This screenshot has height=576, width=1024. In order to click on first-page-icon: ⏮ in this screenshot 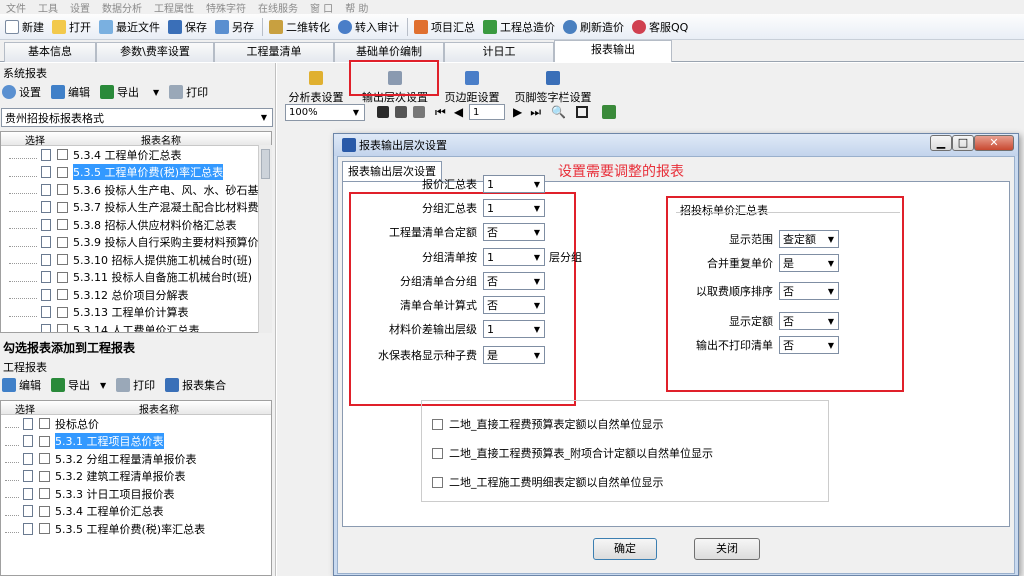, I will do `click(440, 112)`.